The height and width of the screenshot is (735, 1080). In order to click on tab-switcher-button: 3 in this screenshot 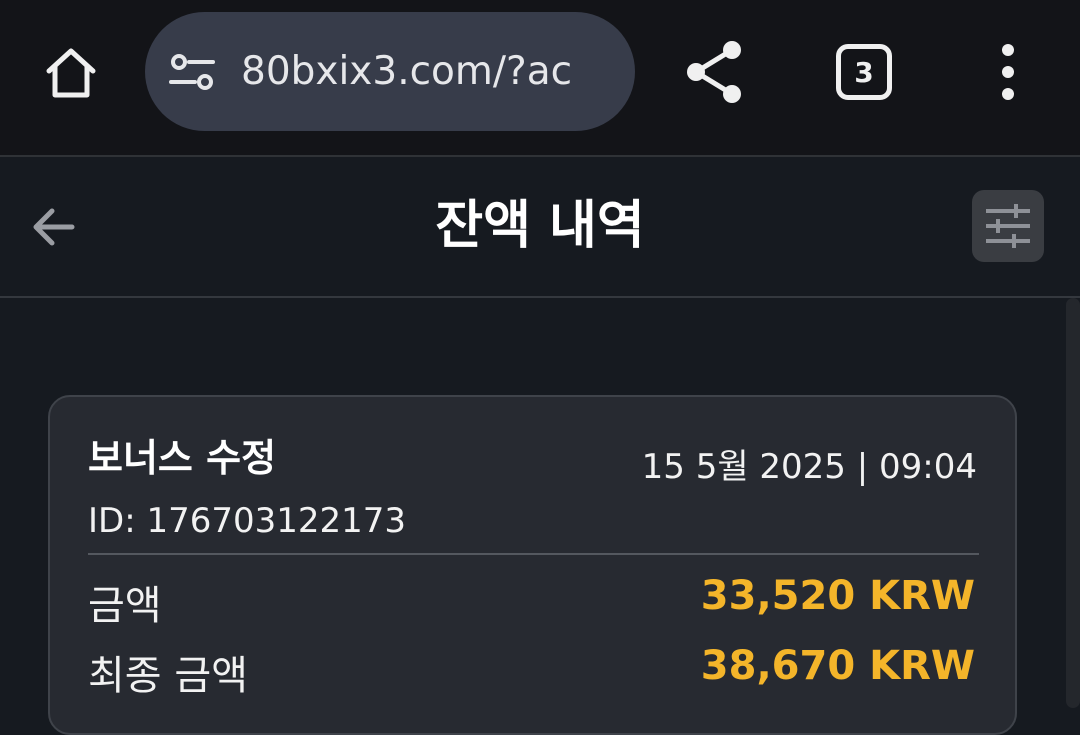, I will do `click(864, 72)`.